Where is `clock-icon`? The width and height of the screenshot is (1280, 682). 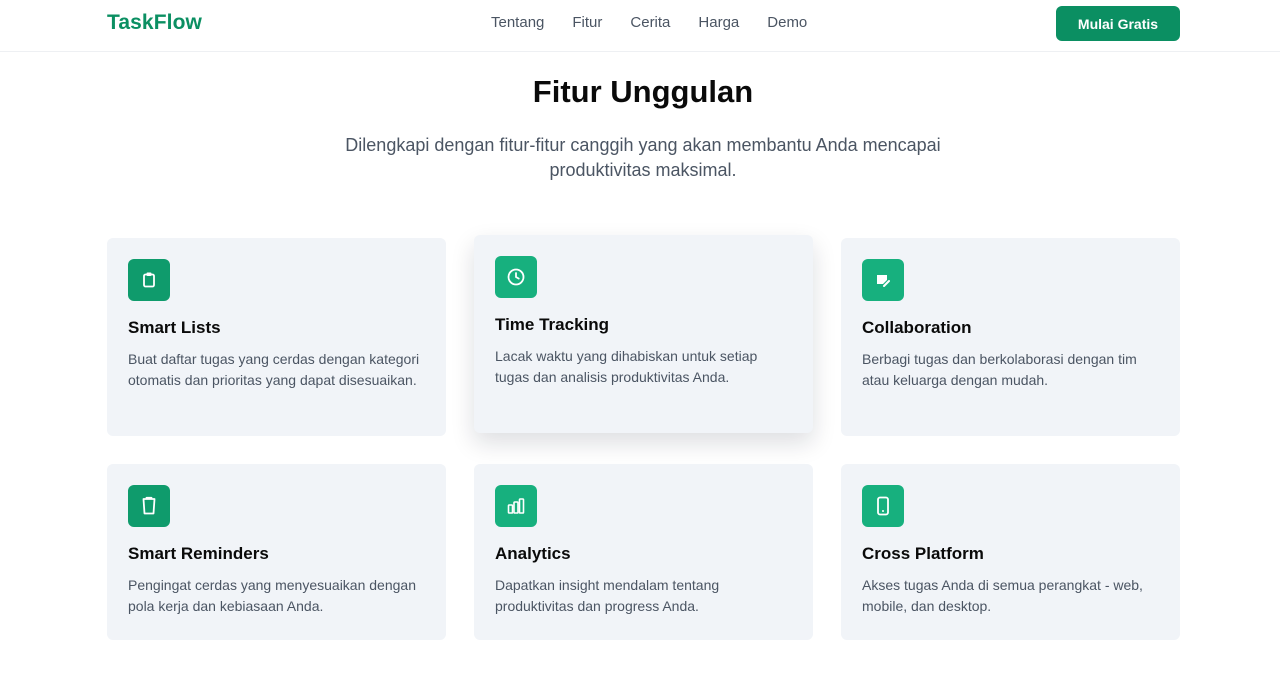
clock-icon is located at coordinates (516, 277).